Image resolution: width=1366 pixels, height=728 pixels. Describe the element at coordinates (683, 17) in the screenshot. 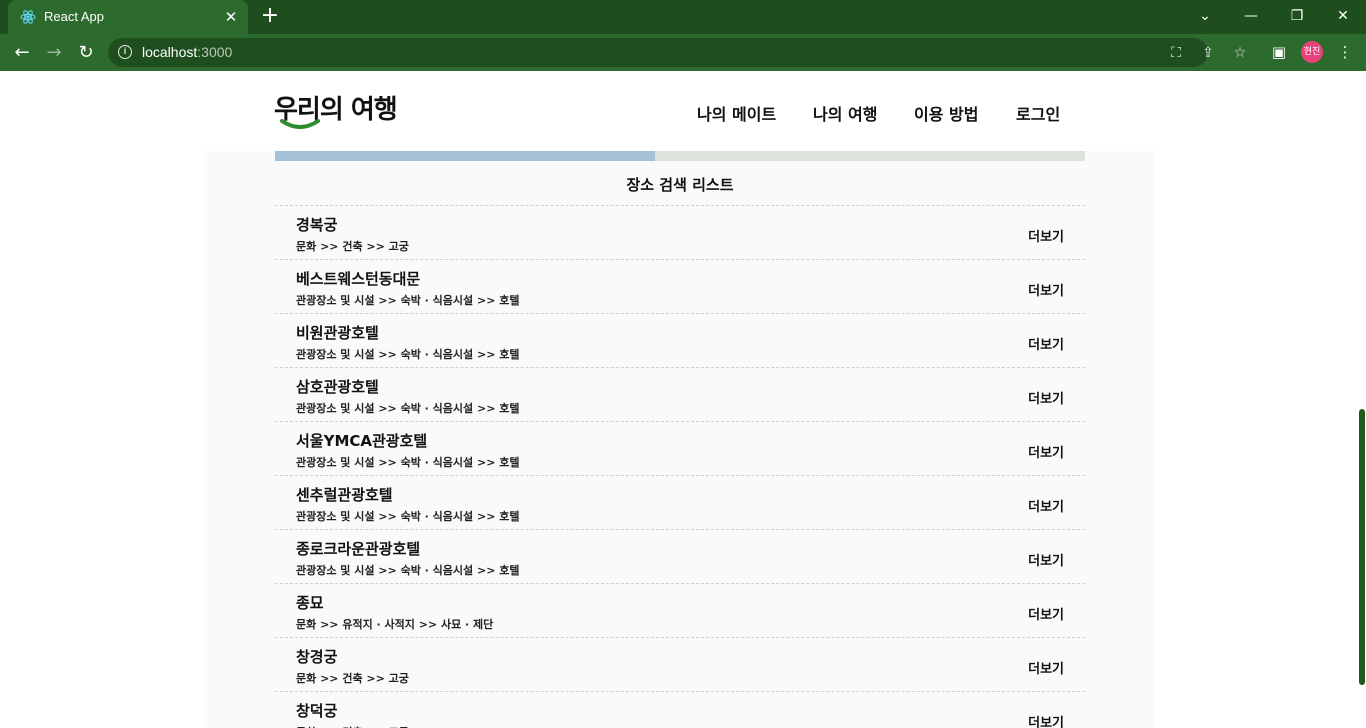

I see `browser-tab-bar: React App ✕ + ⌄ — ❐ ✕` at that location.